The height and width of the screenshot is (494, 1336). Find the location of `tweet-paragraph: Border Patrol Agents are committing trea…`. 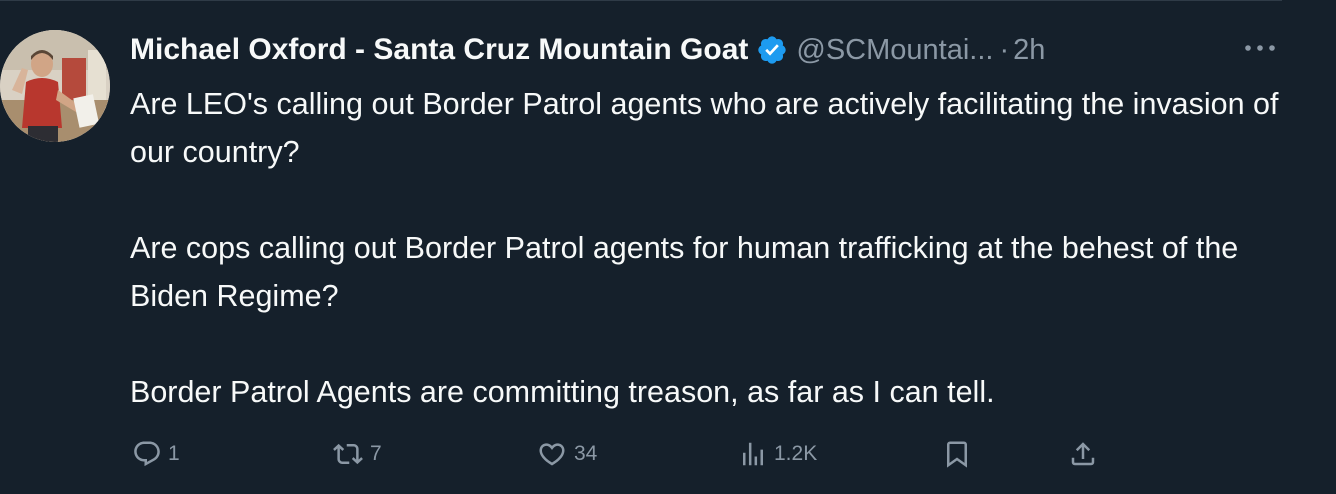

tweet-paragraph: Border Patrol Agents are committing trea… is located at coordinates (562, 392).